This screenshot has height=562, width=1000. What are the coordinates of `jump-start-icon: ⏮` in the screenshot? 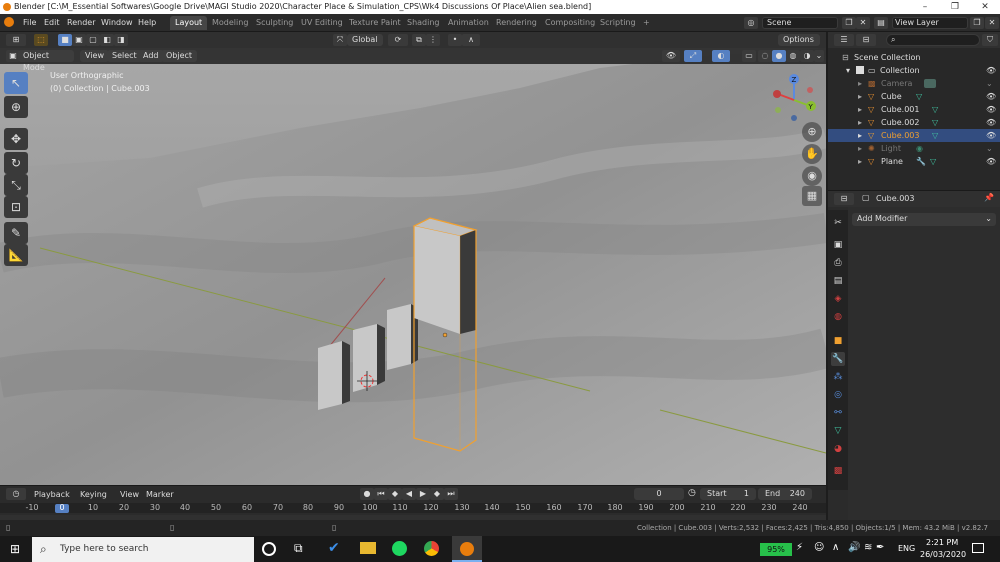 It's located at (381, 494).